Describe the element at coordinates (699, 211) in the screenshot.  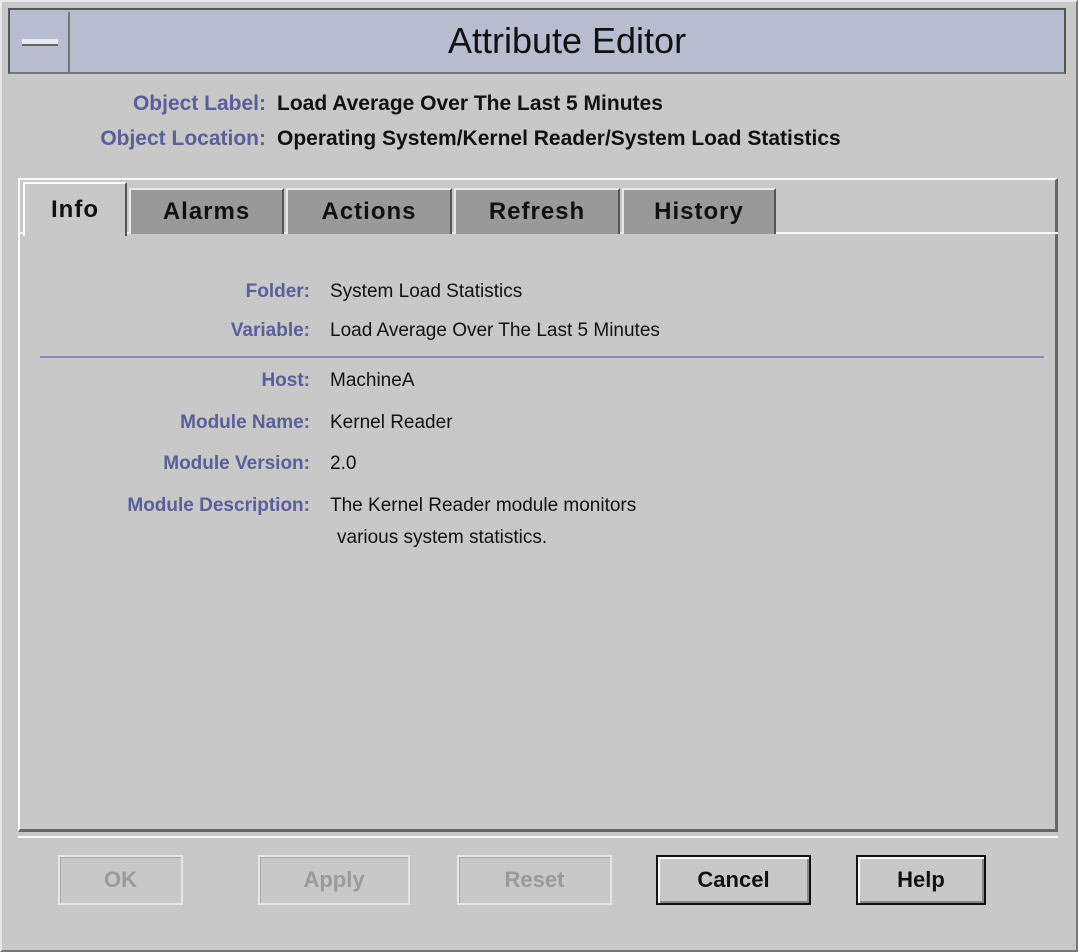
I see `tab-history: History` at that location.